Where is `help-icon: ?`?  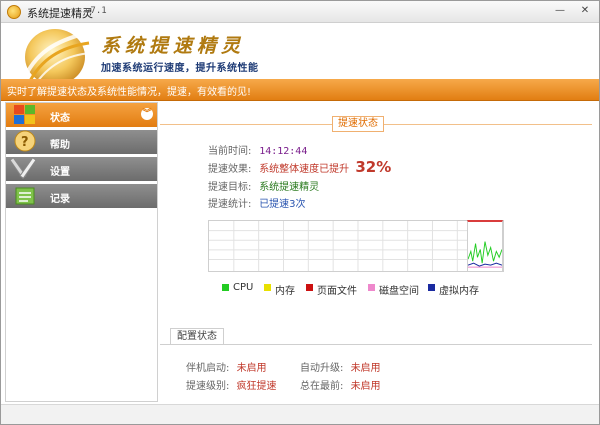 help-icon: ? is located at coordinates (25, 141).